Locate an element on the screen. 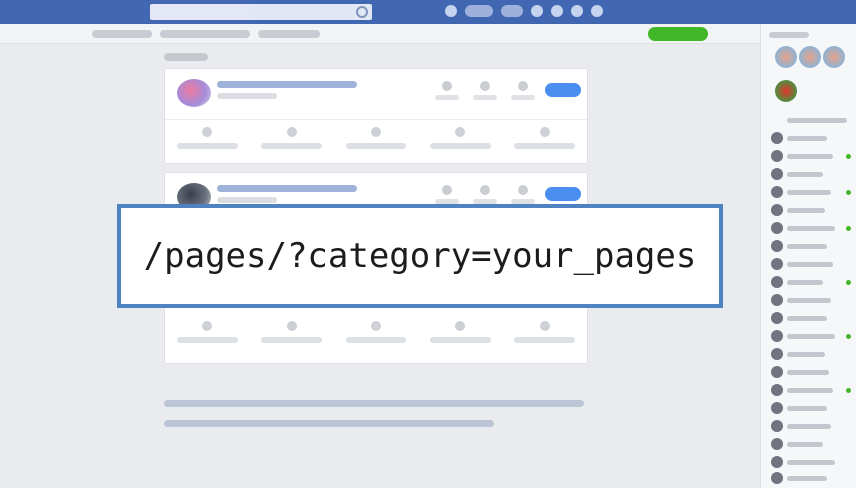 Image resolution: width=856 pixels, height=488 pixels. page-thumbnail is located at coordinates (194, 93).